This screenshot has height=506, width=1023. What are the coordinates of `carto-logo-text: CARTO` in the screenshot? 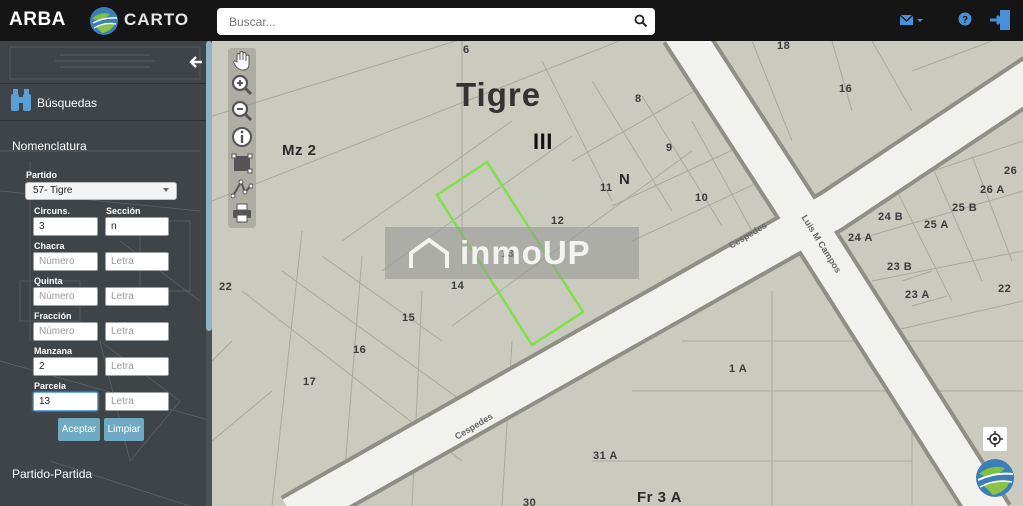 It's located at (157, 19).